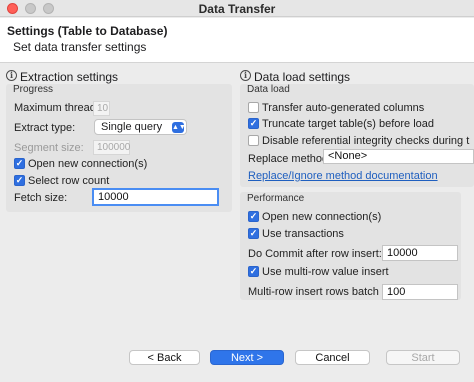 Image resolution: width=474 pixels, height=382 pixels. I want to click on select-row-count-label: Select row count, so click(69, 181).